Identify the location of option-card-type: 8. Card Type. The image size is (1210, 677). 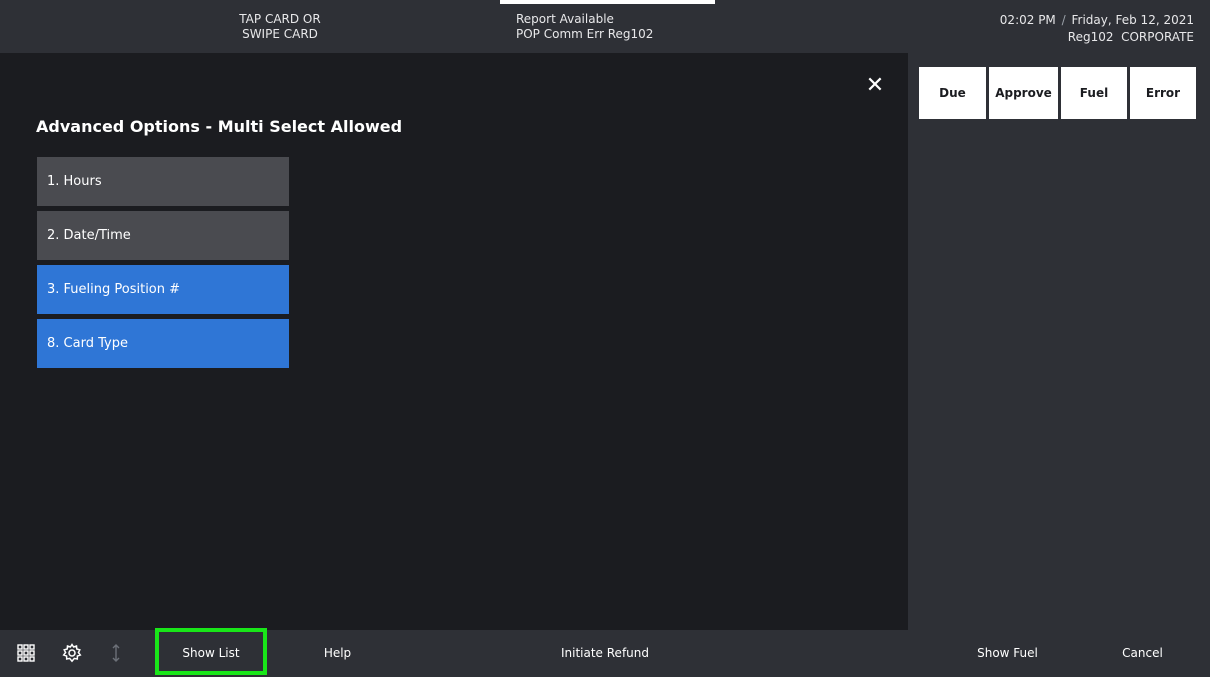
(163, 343).